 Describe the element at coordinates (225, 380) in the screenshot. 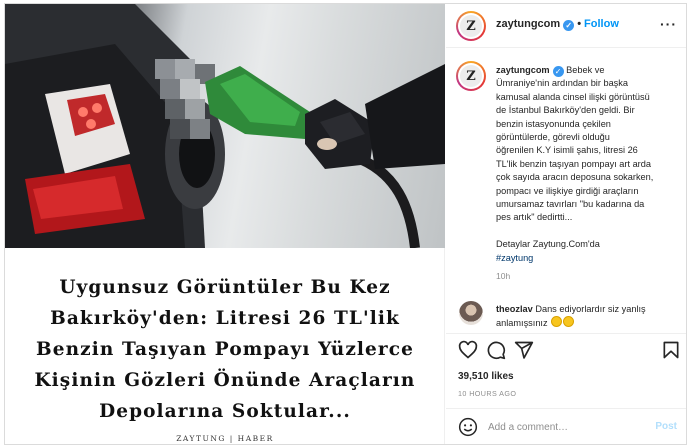

I see `headline-line: Kişinin Gözleri Önünde Araçların` at that location.